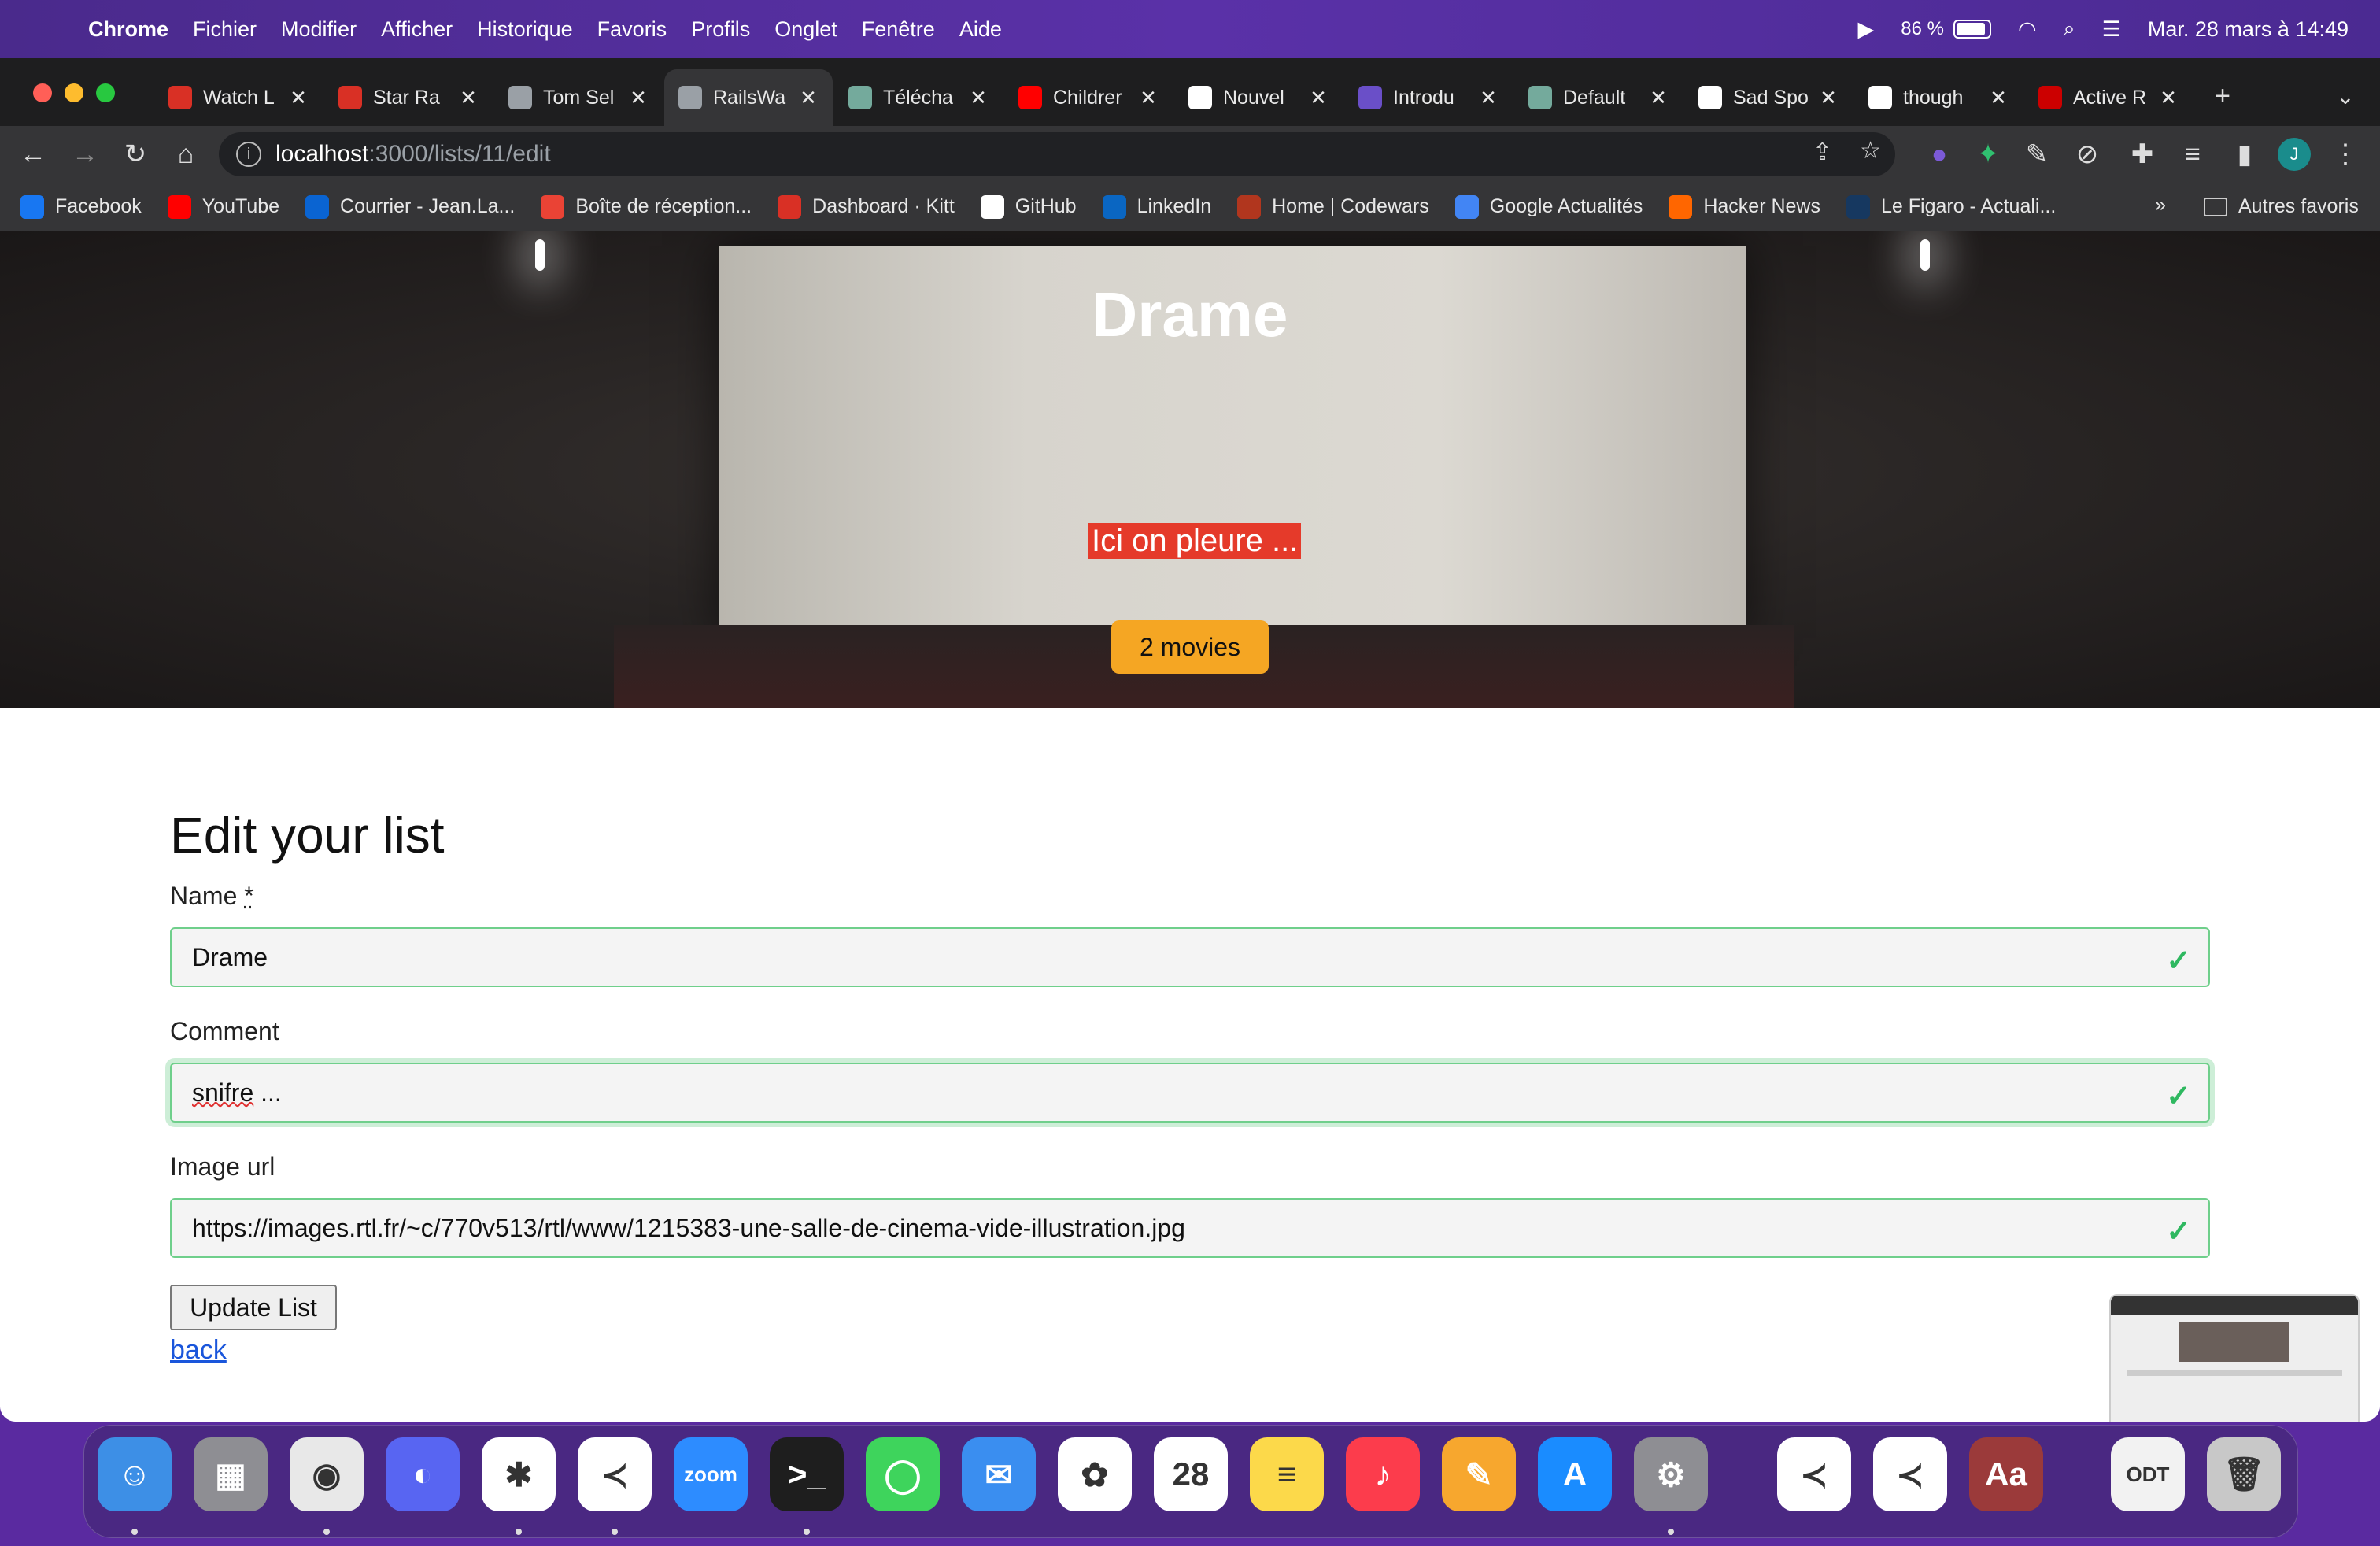 The width and height of the screenshot is (2380, 1546). What do you see at coordinates (198, 1350) in the screenshot?
I see `back-link: back` at bounding box center [198, 1350].